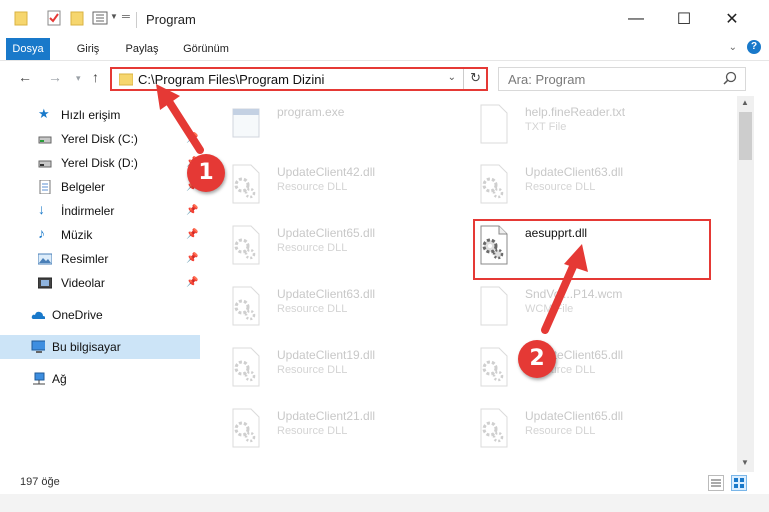 This screenshot has height=512, width=769. What do you see at coordinates (560, 296) in the screenshot?
I see `arrow-2-shaft` at bounding box center [560, 296].